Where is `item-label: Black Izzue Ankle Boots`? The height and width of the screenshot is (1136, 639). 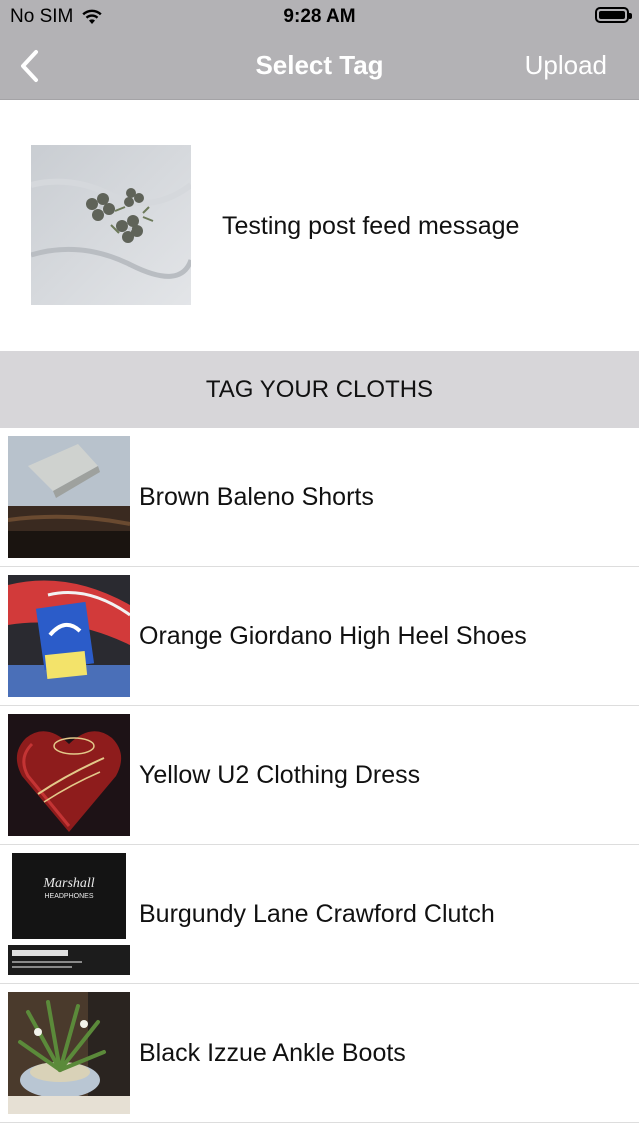
item-label: Black Izzue Ankle Boots is located at coordinates (272, 1053).